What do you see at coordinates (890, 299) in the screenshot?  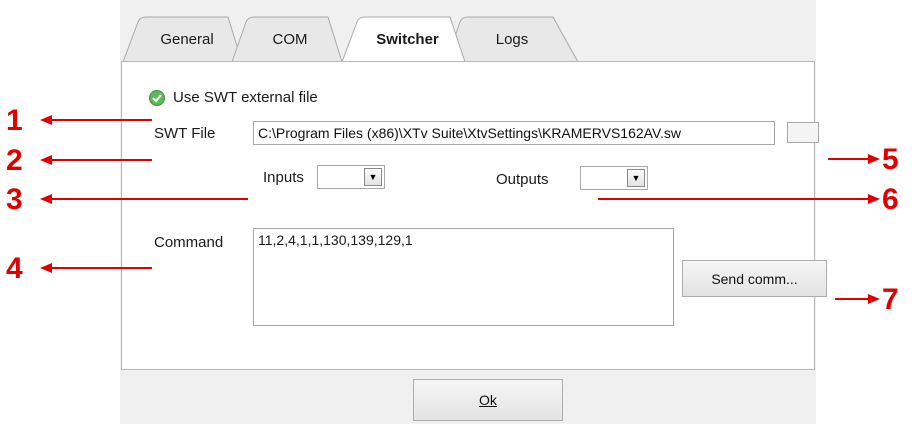 I see `annotation-7: 7` at bounding box center [890, 299].